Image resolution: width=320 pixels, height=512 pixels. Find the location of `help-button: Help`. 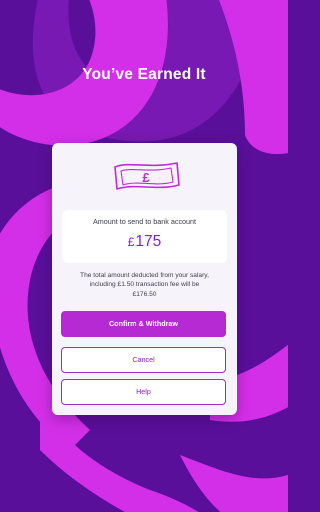

help-button: Help is located at coordinates (143, 392).